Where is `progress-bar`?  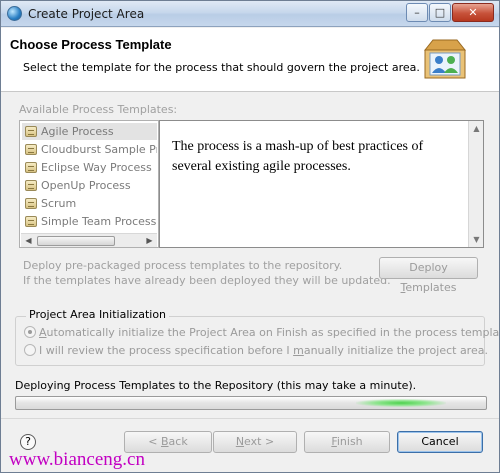
progress-bar is located at coordinates (251, 403).